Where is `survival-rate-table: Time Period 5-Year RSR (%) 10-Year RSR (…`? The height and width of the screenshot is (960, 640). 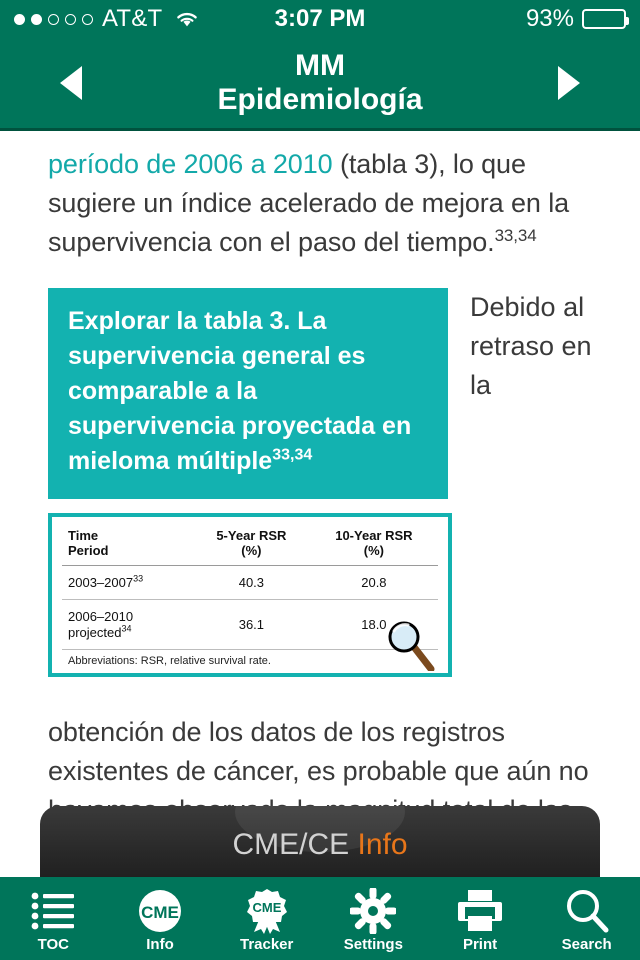 survival-rate-table: Time Period 5-Year RSR (%) 10-Year RSR (… is located at coordinates (250, 586).